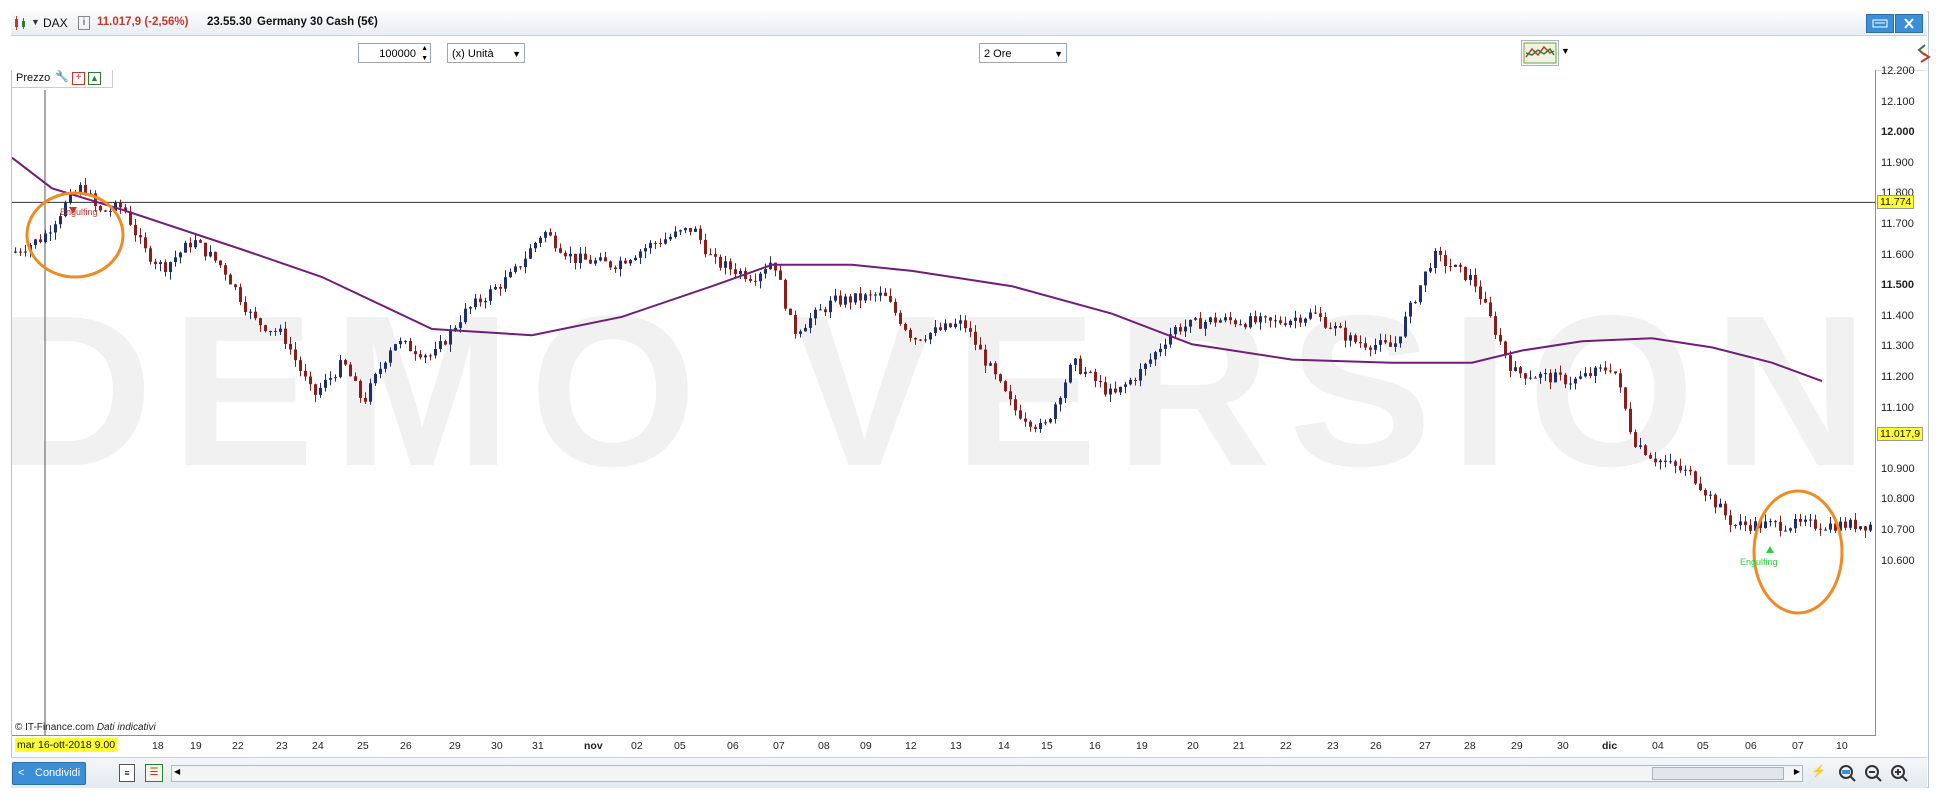  Describe the element at coordinates (1797, 771) in the screenshot. I see `scroll-right-icon: ▶` at that location.